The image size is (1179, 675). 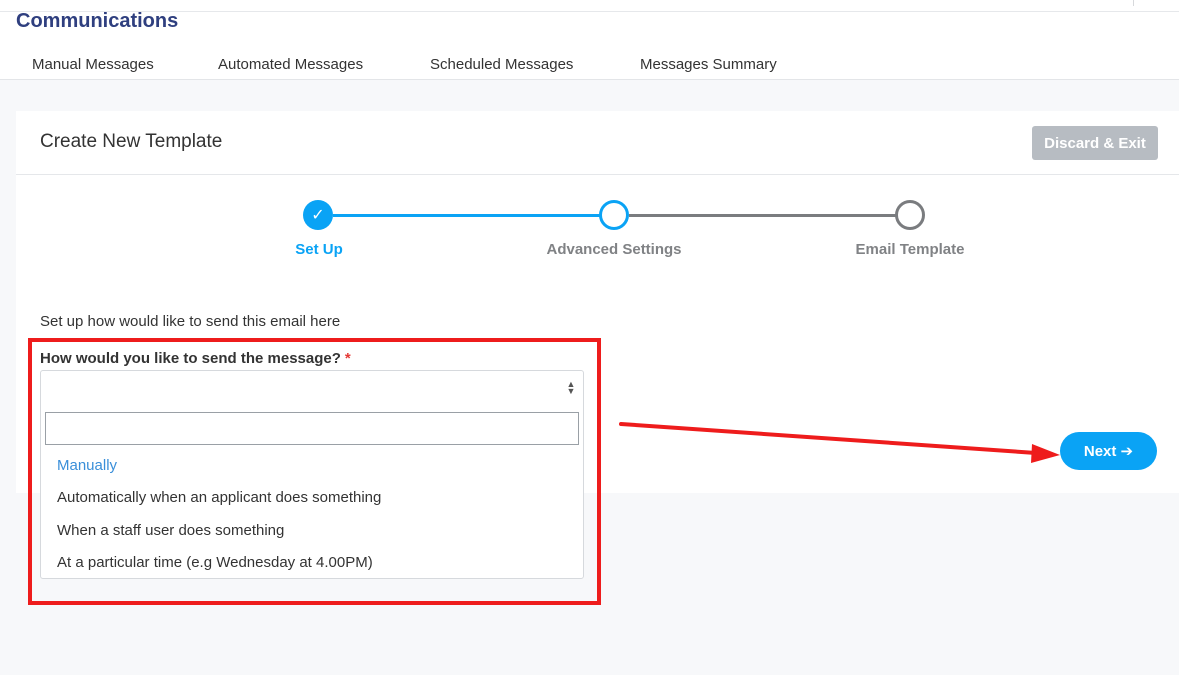 What do you see at coordinates (501, 64) in the screenshot?
I see `tab-scheduled-messages: Scheduled Messages` at bounding box center [501, 64].